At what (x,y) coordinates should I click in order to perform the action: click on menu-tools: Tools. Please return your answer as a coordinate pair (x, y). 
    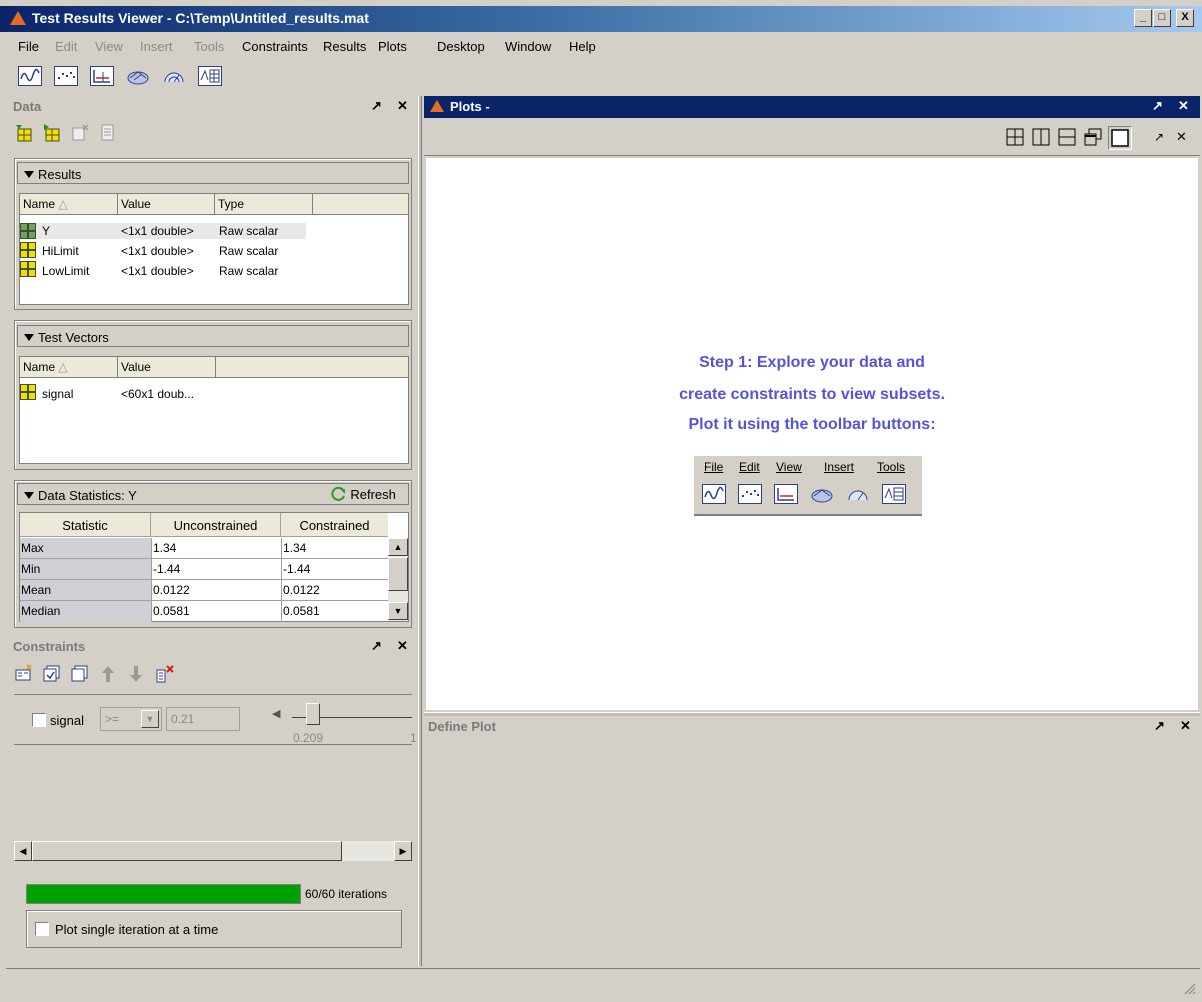
    Looking at the image, I should click on (209, 46).